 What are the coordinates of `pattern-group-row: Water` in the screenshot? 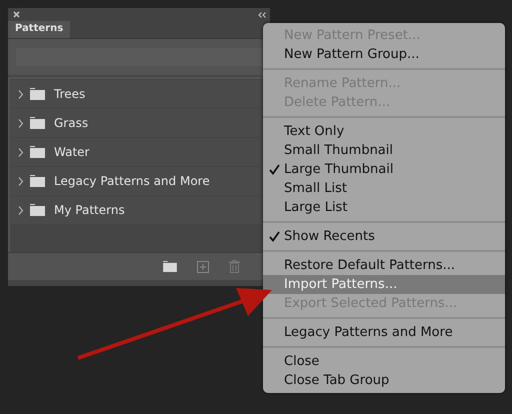 It's located at (136, 152).